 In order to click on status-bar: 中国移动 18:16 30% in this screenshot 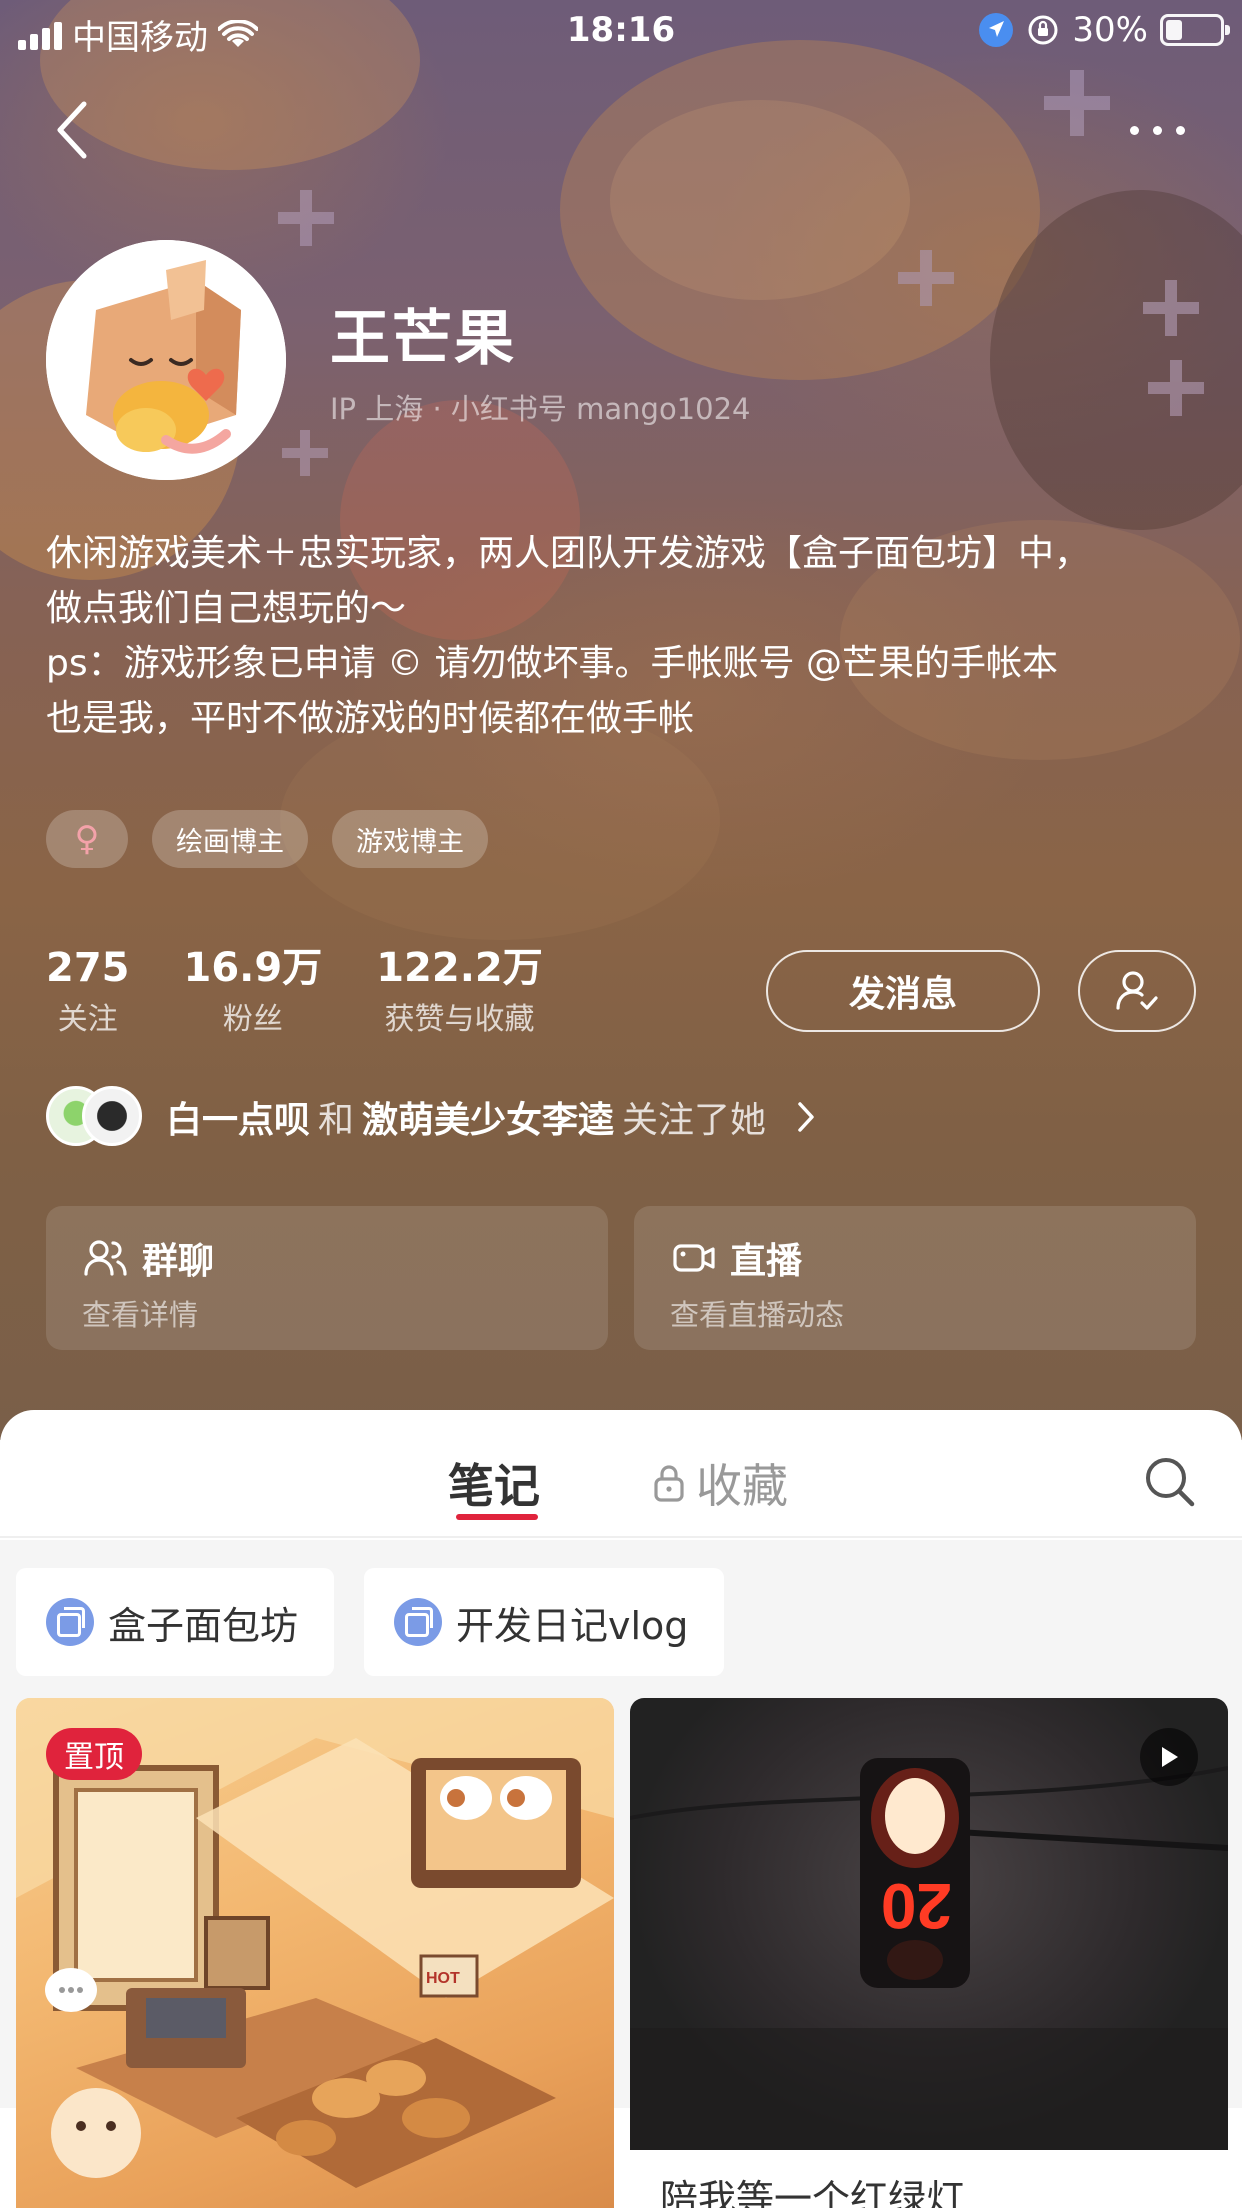, I will do `click(621, 32)`.